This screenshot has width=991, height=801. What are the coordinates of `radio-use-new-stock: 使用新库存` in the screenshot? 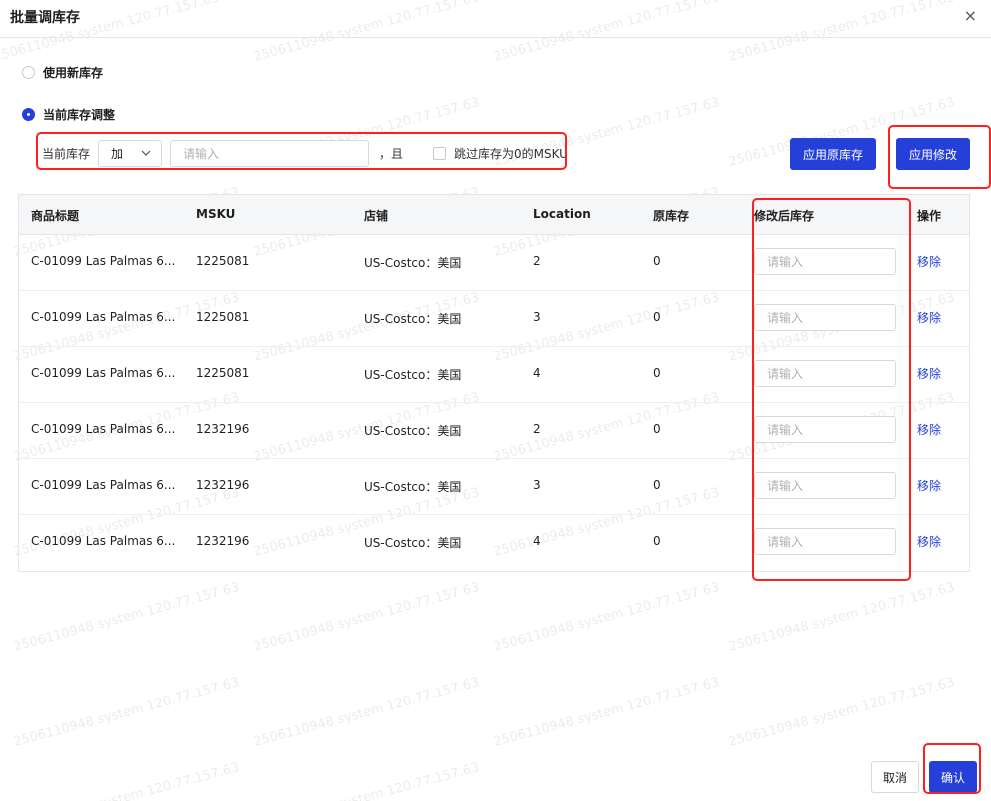 It's located at (62, 72).